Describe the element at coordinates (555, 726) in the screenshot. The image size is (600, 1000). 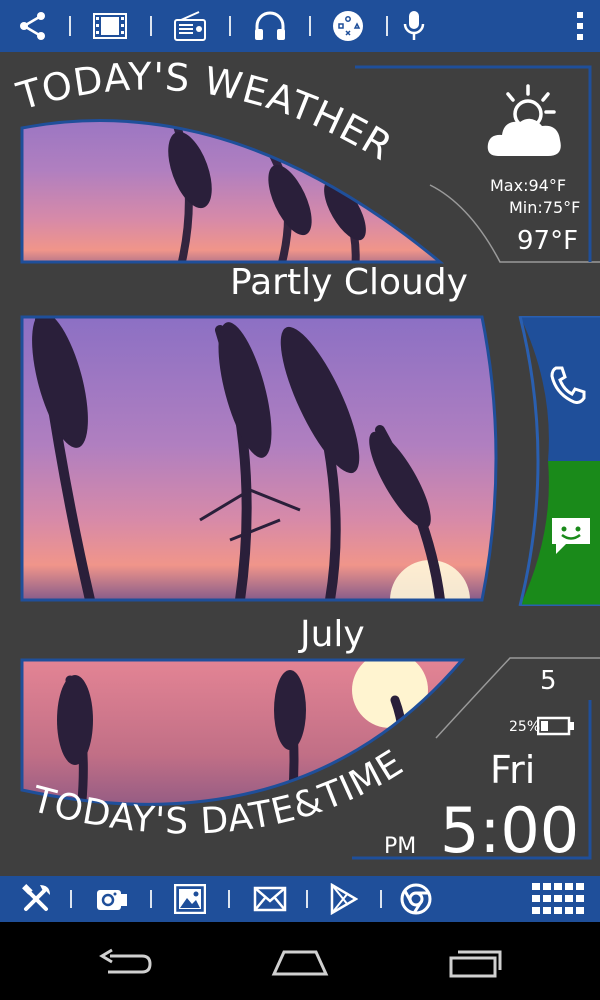
I see `battery-icon` at that location.